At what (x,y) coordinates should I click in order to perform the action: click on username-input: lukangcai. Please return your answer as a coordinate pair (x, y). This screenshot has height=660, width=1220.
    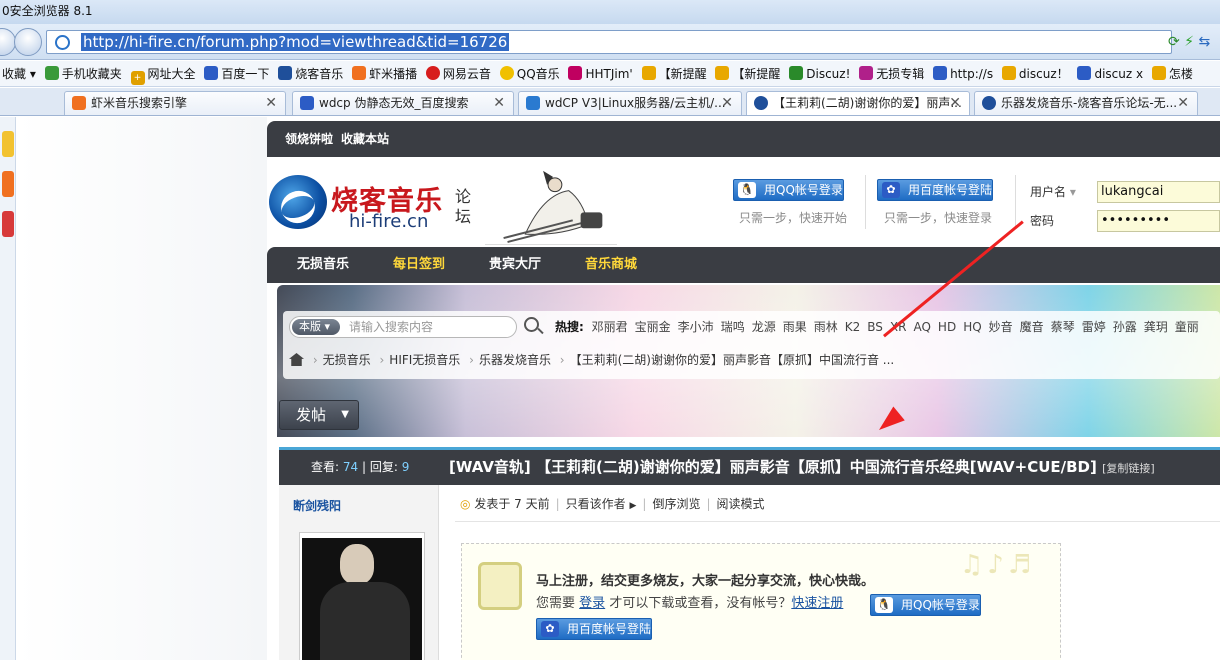
    Looking at the image, I should click on (1158, 192).